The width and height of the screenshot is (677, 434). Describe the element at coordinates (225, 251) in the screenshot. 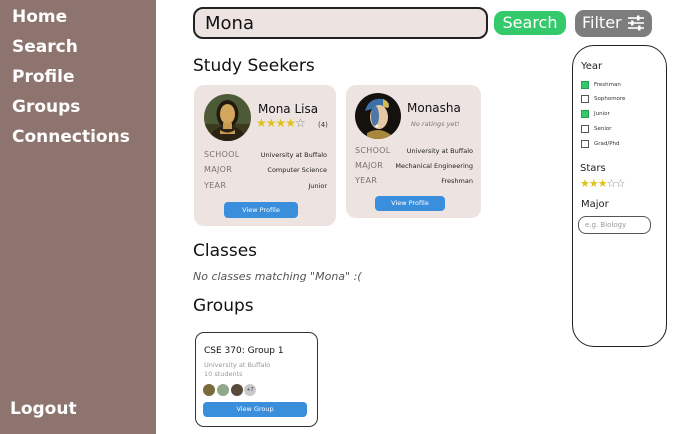

I see `classes-heading: Classes` at that location.